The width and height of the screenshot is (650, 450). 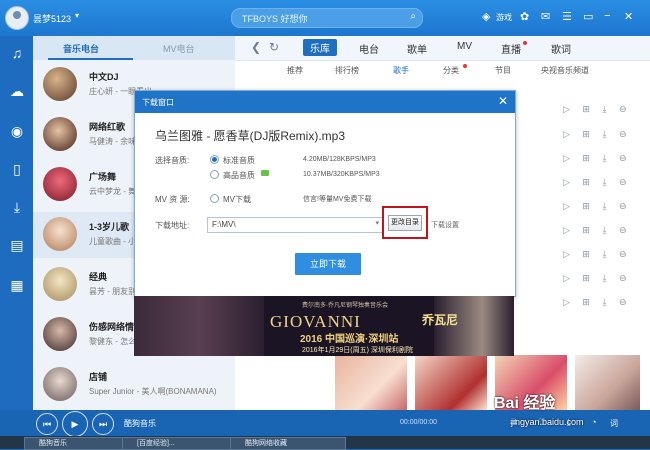 I want to click on tab-playlists: 歌单, so click(x=417, y=48).